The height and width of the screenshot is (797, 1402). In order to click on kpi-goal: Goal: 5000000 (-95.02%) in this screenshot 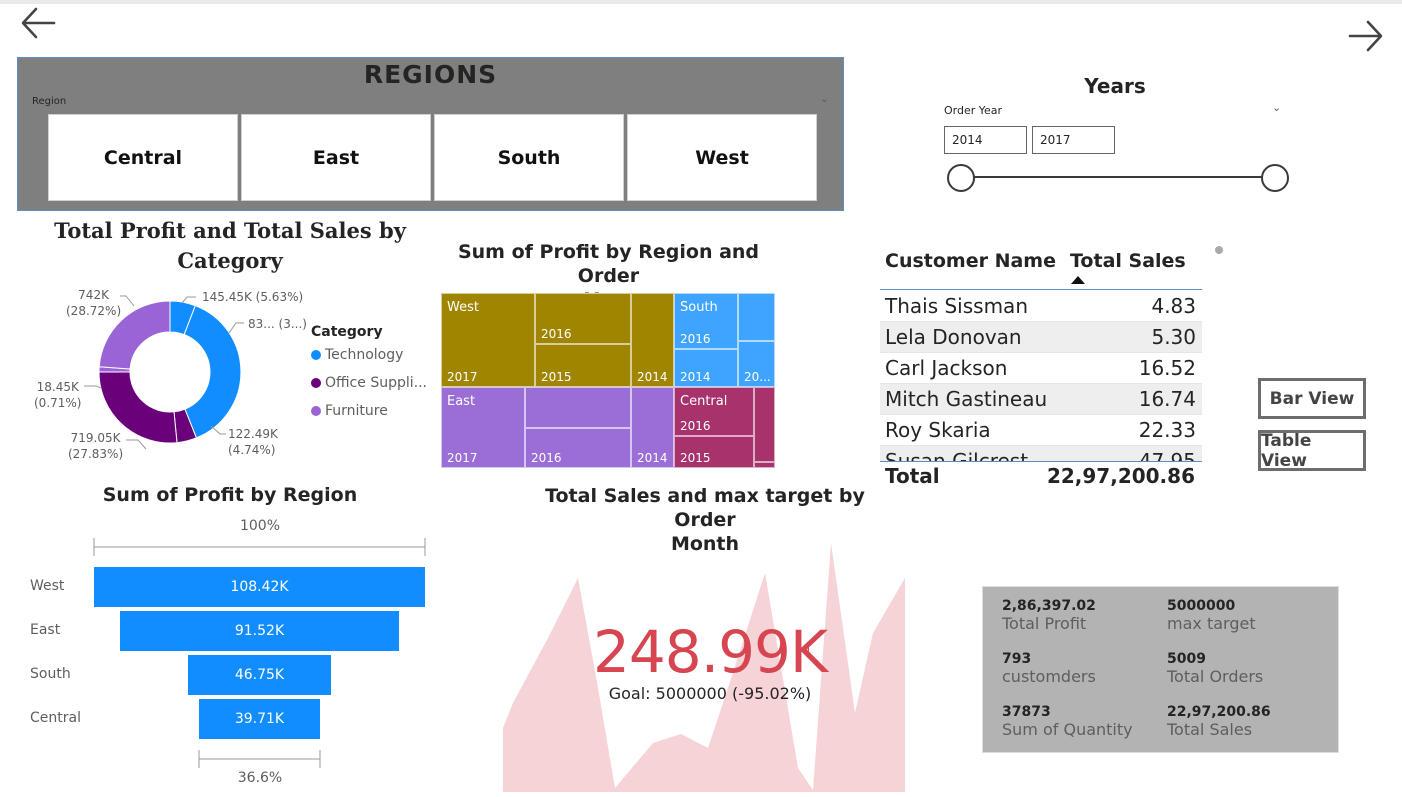, I will do `click(710, 693)`.